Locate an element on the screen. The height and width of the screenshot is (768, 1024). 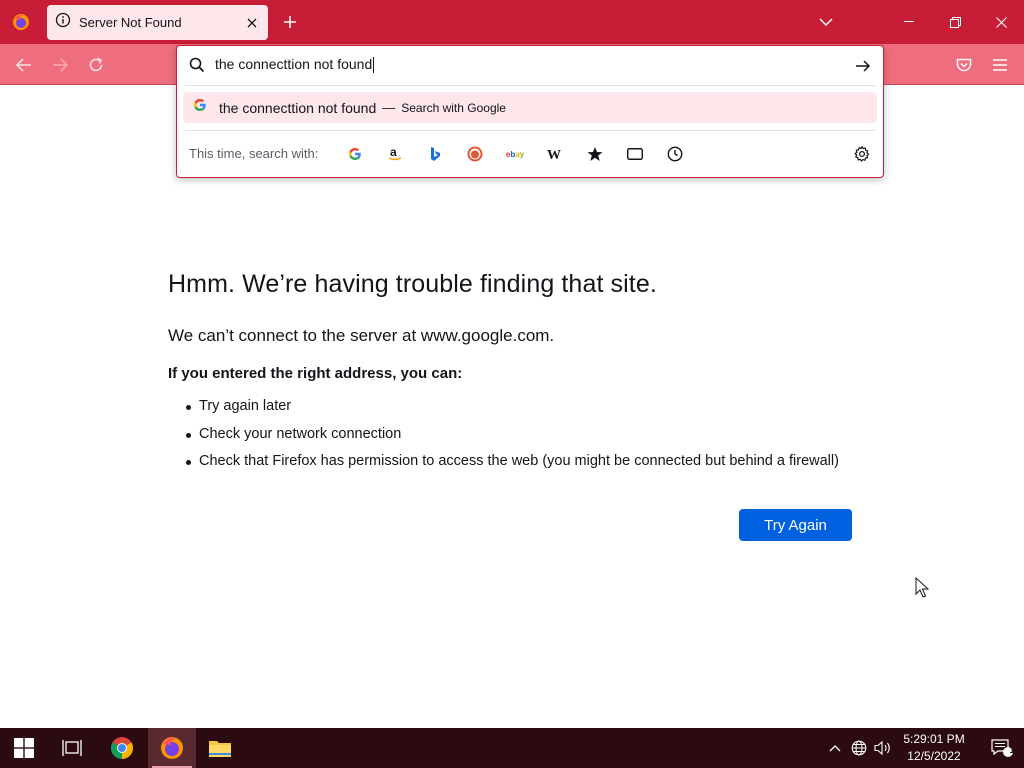
amazon-icon: a is located at coordinates (395, 154).